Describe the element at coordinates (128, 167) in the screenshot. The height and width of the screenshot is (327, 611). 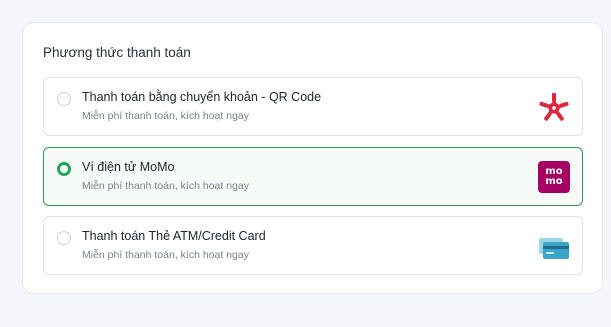
I see `option-title: Ví điện tử MoMo` at that location.